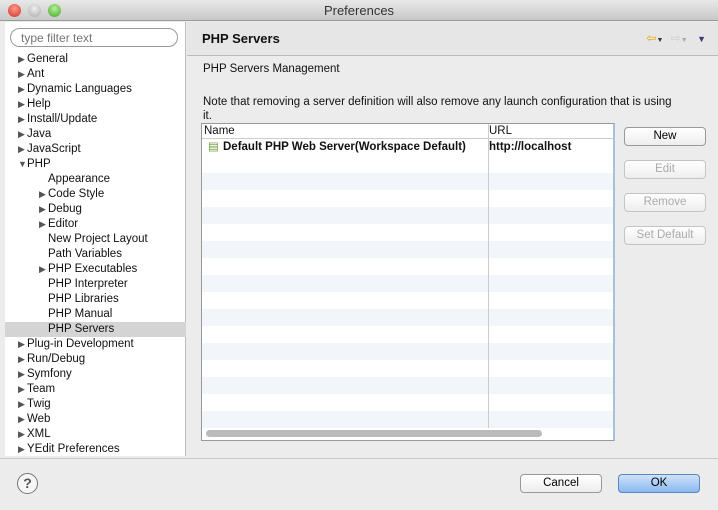  What do you see at coordinates (452, 39) in the screenshot?
I see `page-header: PHP Servers ⇦▼ ⇨▼ ▼` at bounding box center [452, 39].